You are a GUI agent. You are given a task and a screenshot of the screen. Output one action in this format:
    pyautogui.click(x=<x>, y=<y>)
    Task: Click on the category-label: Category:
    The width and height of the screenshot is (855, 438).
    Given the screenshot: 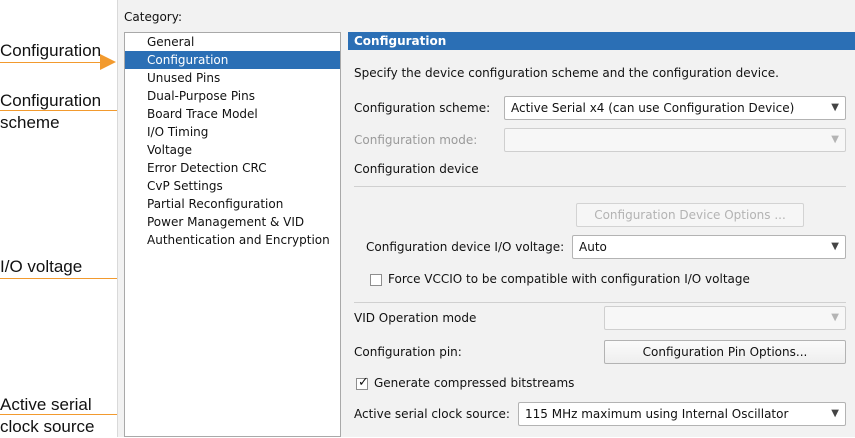 What is the action you would take?
    pyautogui.click(x=153, y=17)
    